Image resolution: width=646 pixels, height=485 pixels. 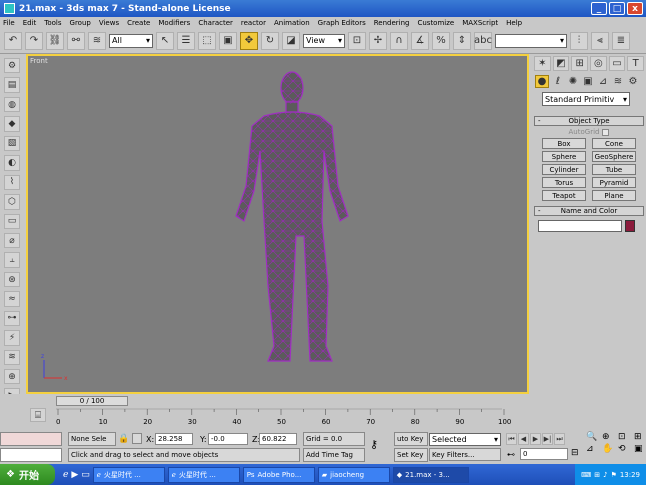 What do you see at coordinates (609, 449) in the screenshot?
I see `pan-icon: ✋` at bounding box center [609, 449].